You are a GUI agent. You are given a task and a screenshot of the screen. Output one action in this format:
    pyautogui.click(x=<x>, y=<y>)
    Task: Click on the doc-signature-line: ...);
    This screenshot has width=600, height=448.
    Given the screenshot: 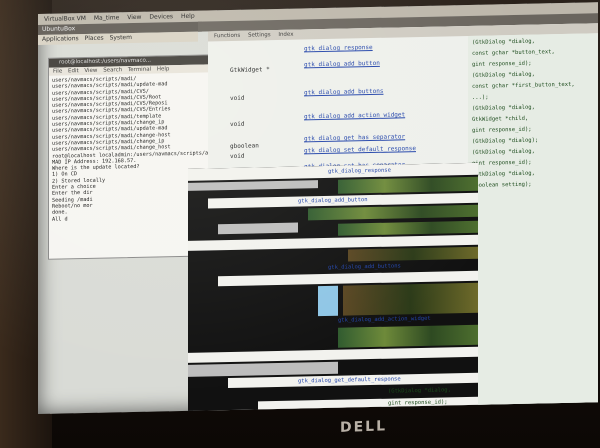 What is the action you would take?
    pyautogui.click(x=480, y=97)
    